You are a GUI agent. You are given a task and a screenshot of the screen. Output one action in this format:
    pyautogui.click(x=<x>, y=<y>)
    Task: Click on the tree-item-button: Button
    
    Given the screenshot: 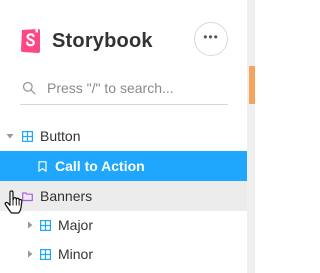 What is the action you would take?
    pyautogui.click(x=123, y=136)
    